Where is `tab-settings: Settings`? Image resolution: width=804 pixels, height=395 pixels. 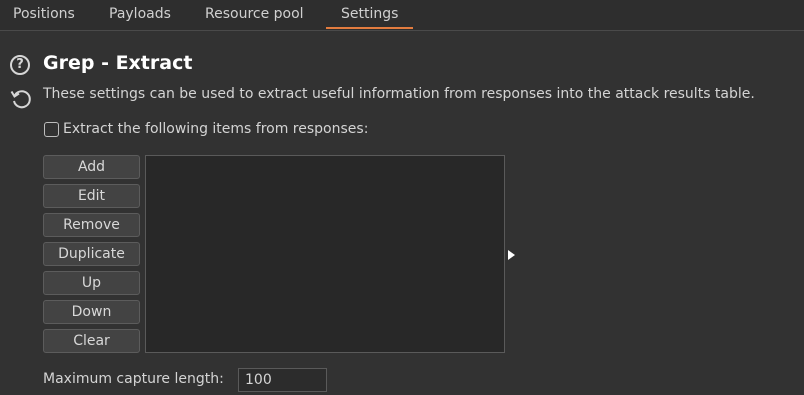
tab-settings: Settings is located at coordinates (369, 17).